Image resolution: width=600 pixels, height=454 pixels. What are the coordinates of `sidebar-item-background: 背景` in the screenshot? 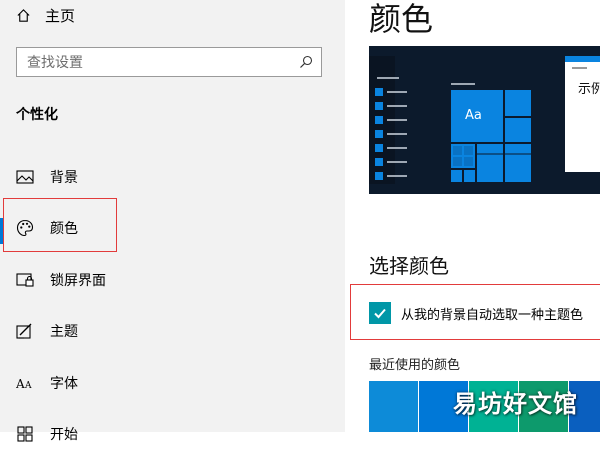 It's located at (172, 177).